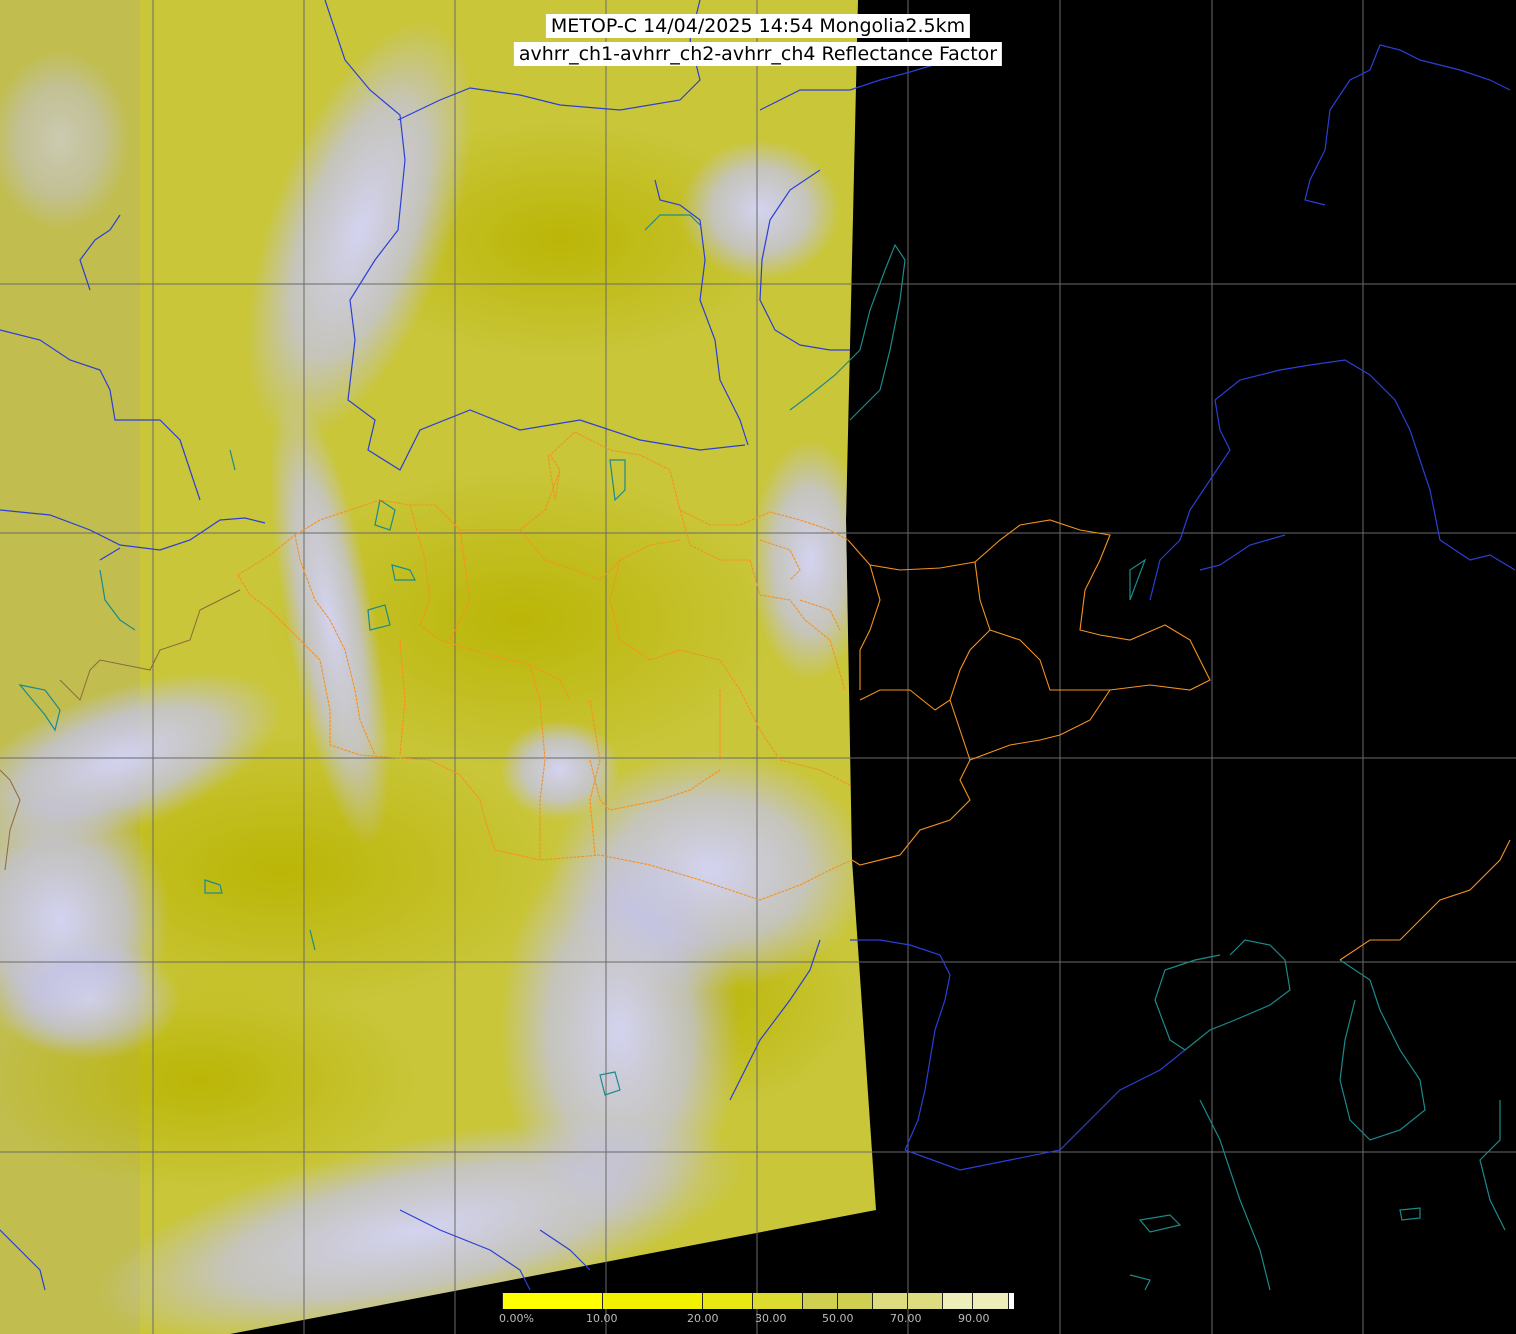  What do you see at coordinates (602, 1318) in the screenshot?
I see `colorbar-label-10: 10.00` at bounding box center [602, 1318].